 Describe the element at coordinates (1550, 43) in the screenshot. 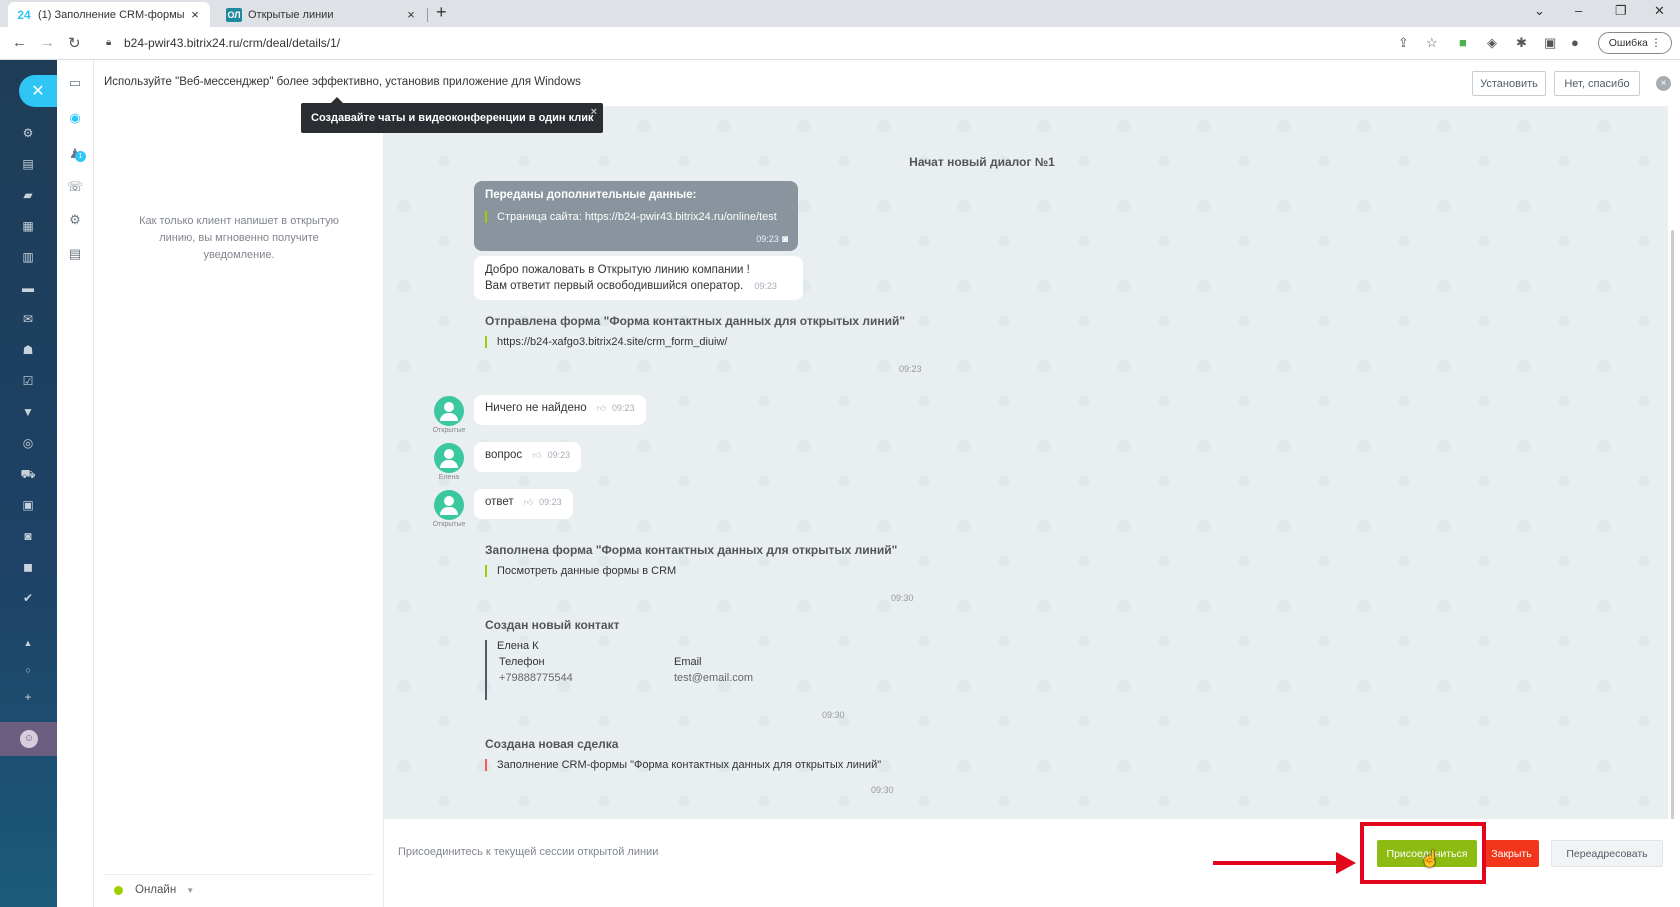

I see `side-panel-icon: ▣` at that location.